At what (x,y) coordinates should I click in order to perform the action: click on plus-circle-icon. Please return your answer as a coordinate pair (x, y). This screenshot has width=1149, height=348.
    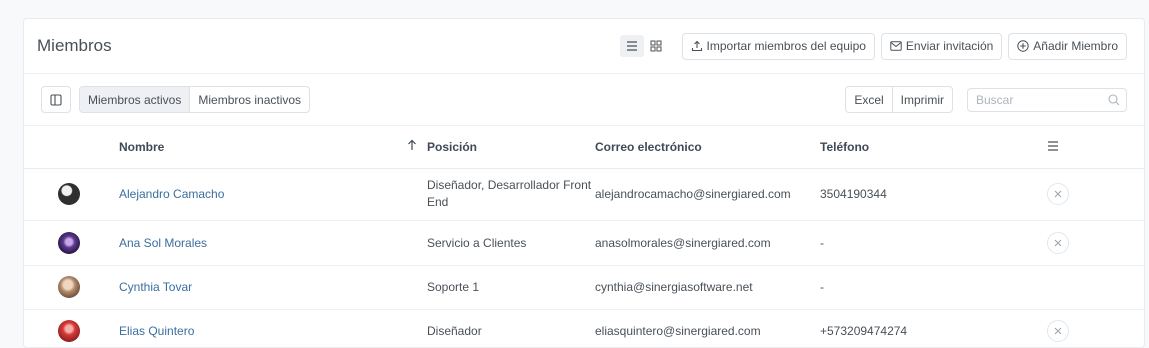
    Looking at the image, I should click on (1023, 46).